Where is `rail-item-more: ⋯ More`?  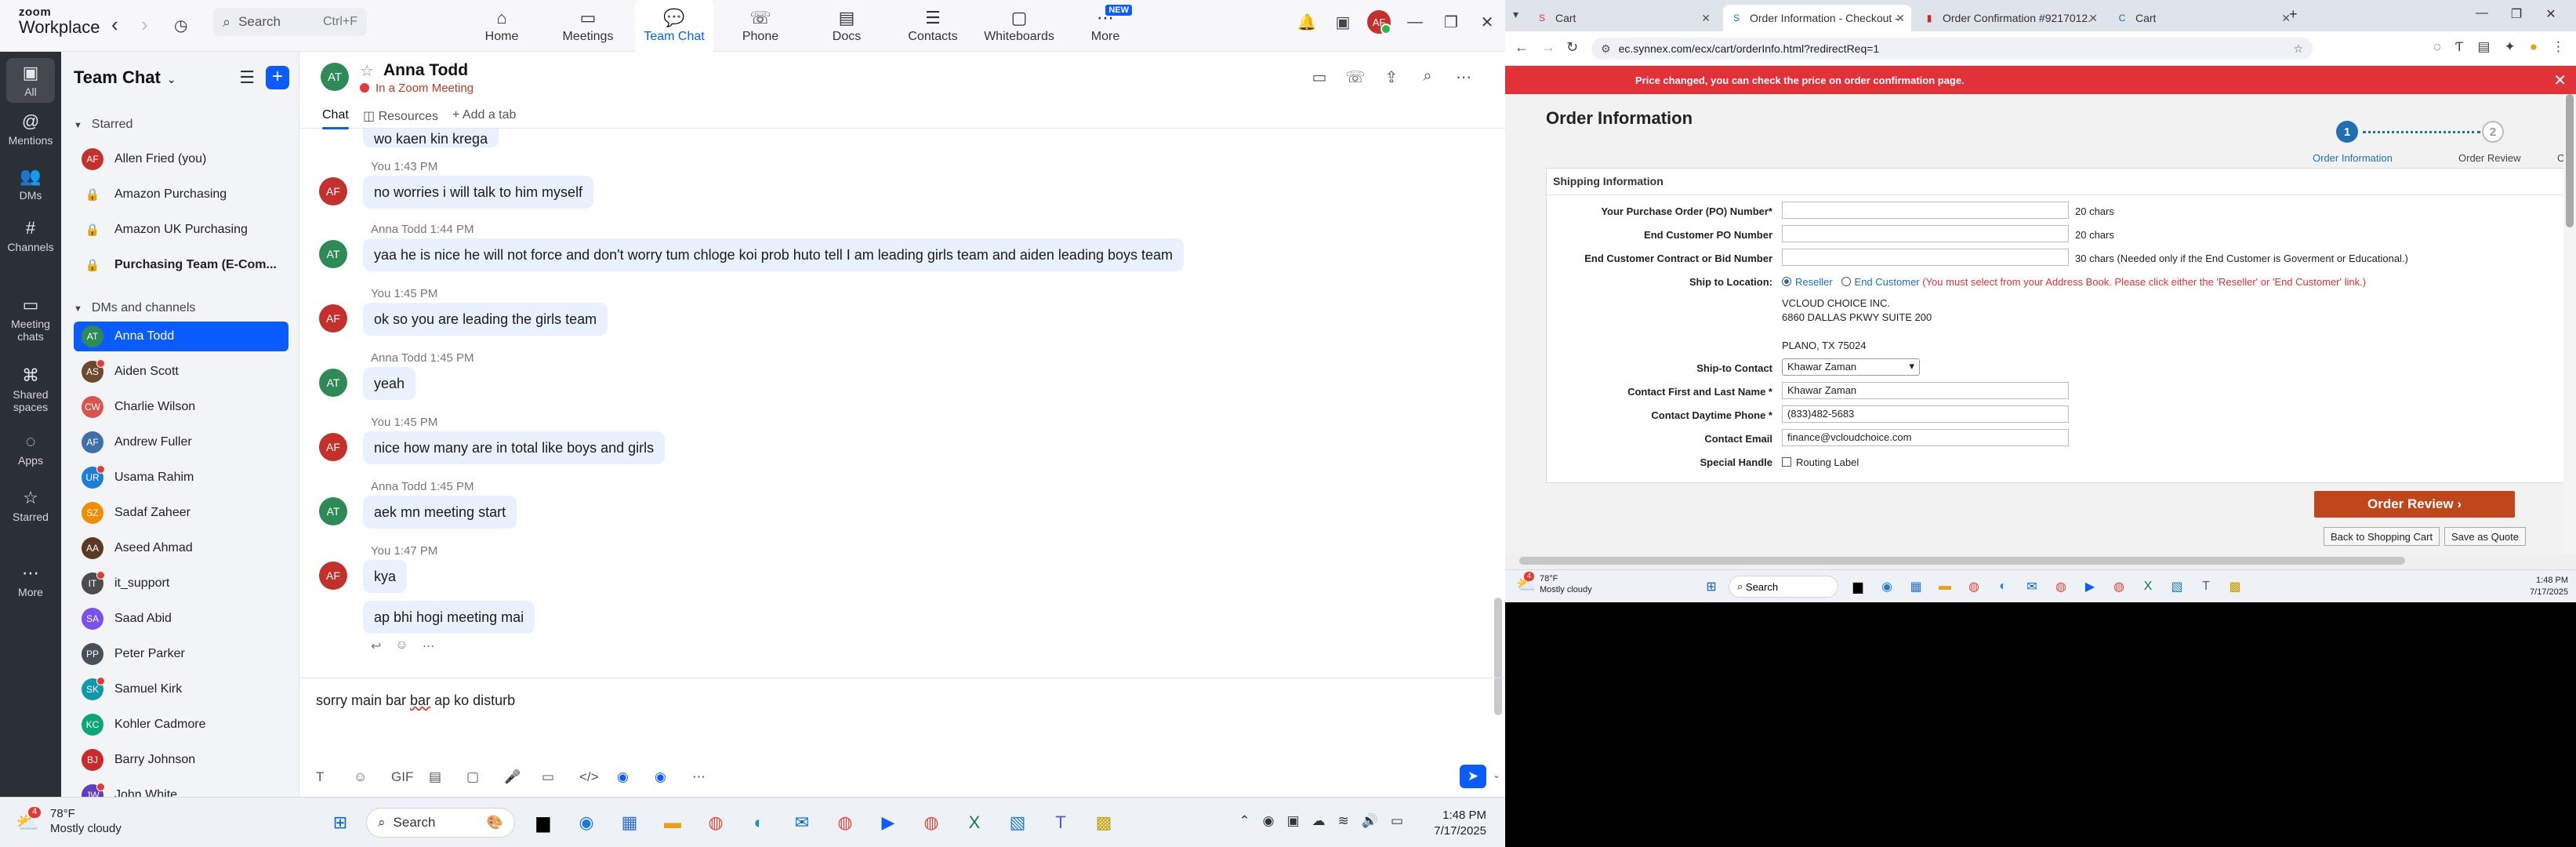
rail-item-more: ⋯ More is located at coordinates (30, 580).